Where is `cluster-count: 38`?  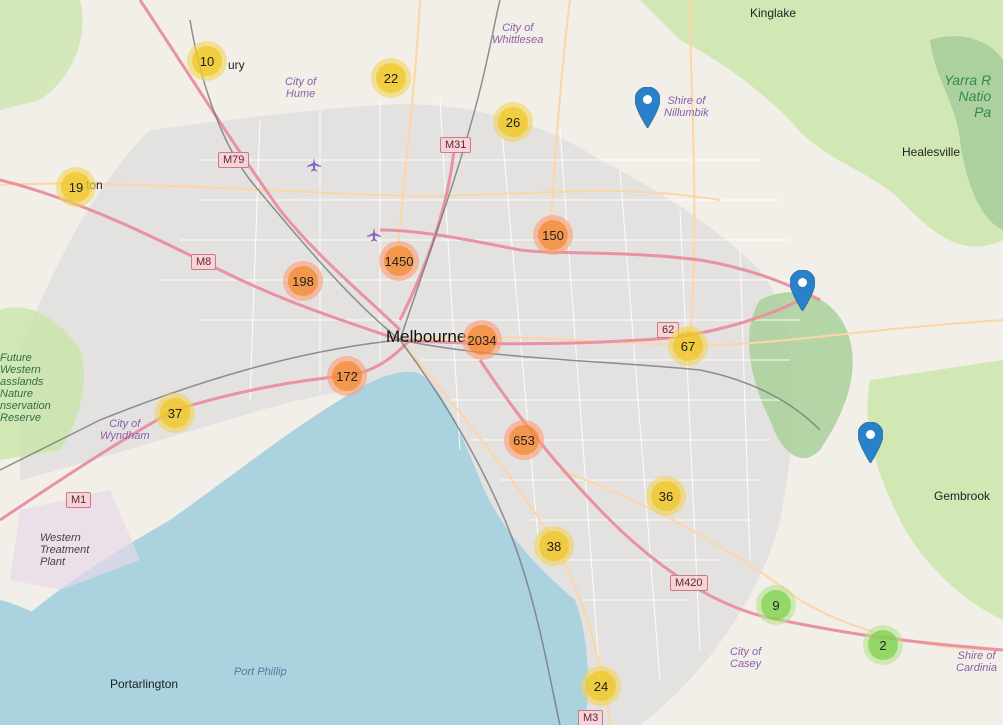 cluster-count: 38 is located at coordinates (554, 546).